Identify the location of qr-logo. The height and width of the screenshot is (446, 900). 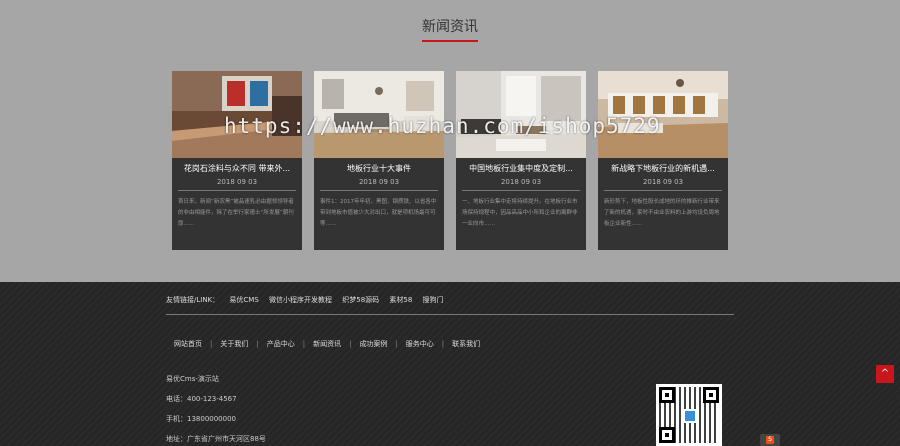
(690, 416).